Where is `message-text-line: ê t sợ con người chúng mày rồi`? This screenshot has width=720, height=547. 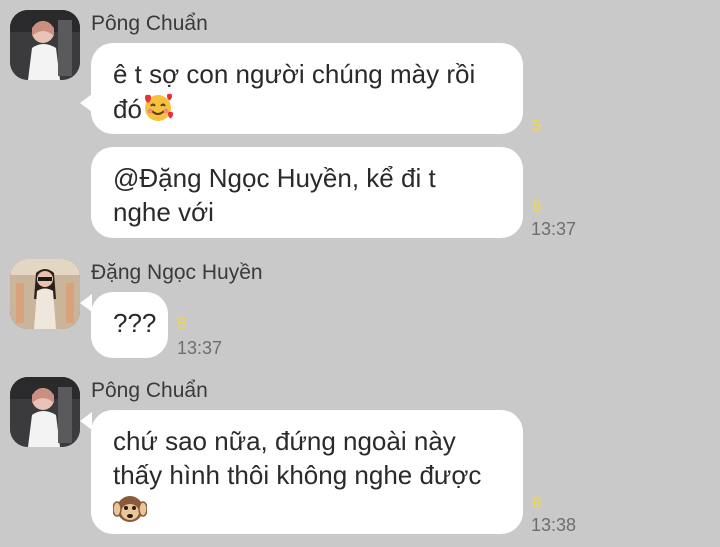 message-text-line: ê t sợ con người chúng mày rồi is located at coordinates (294, 74).